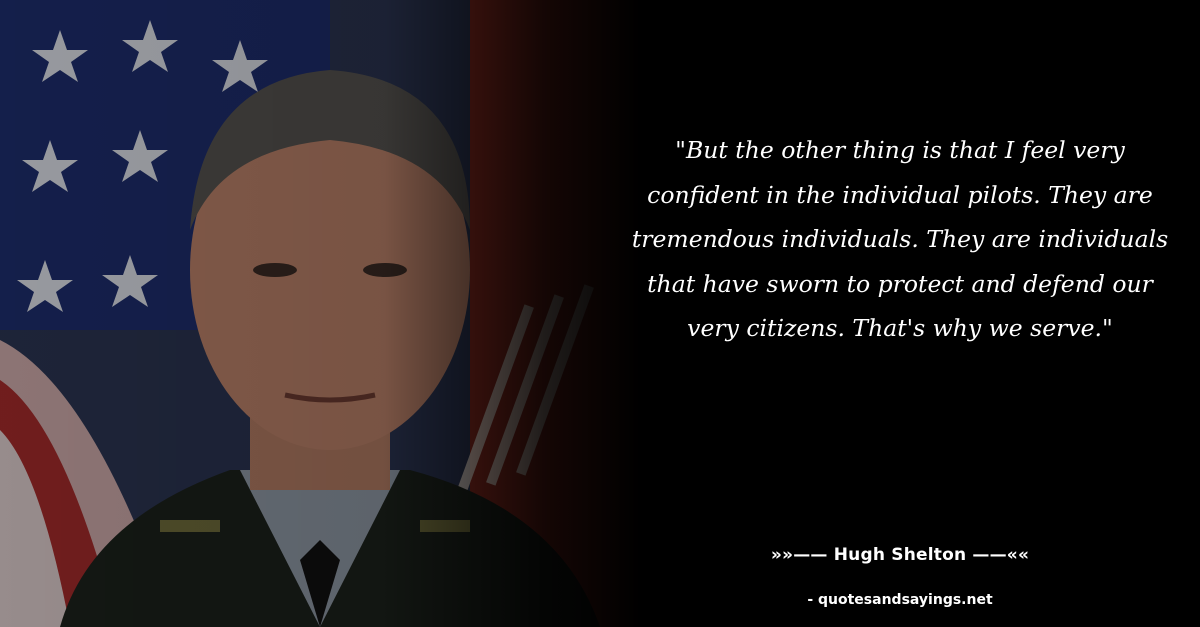 Image resolution: width=1200 pixels, height=627 pixels. I want to click on quote-author: »»—— Hugh Shelton ——««, so click(900, 555).